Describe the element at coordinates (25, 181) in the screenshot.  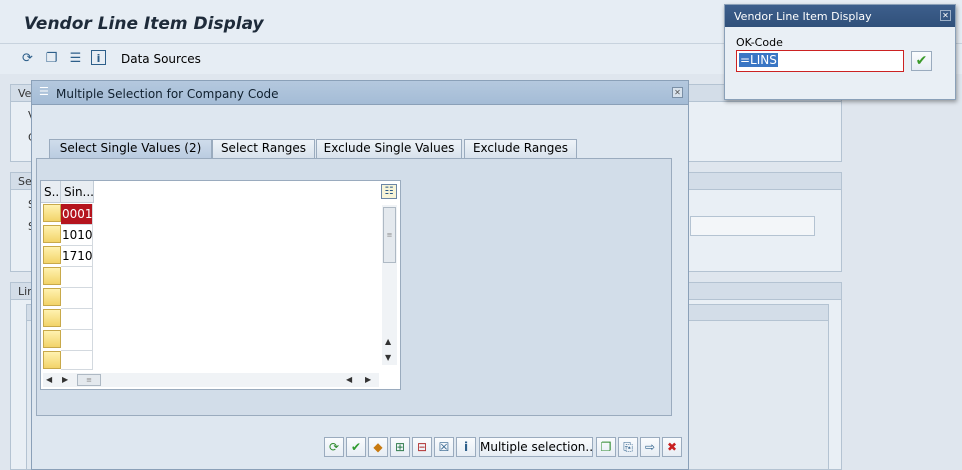
I see `panel-title-fragment: Se` at that location.